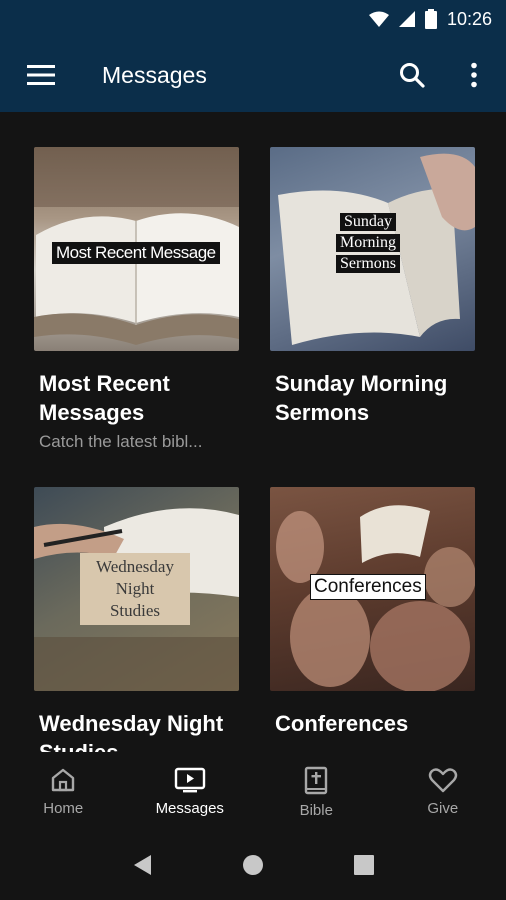 The width and height of the screenshot is (506, 900). Describe the element at coordinates (142, 865) in the screenshot. I see `back-icon` at that location.